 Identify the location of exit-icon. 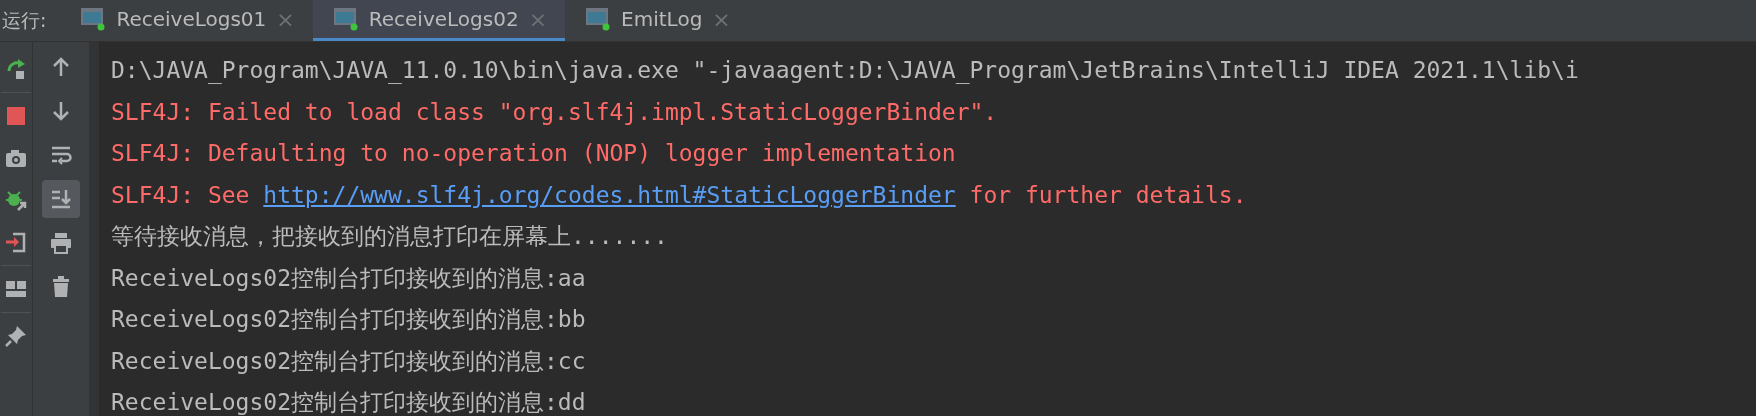
(16, 242).